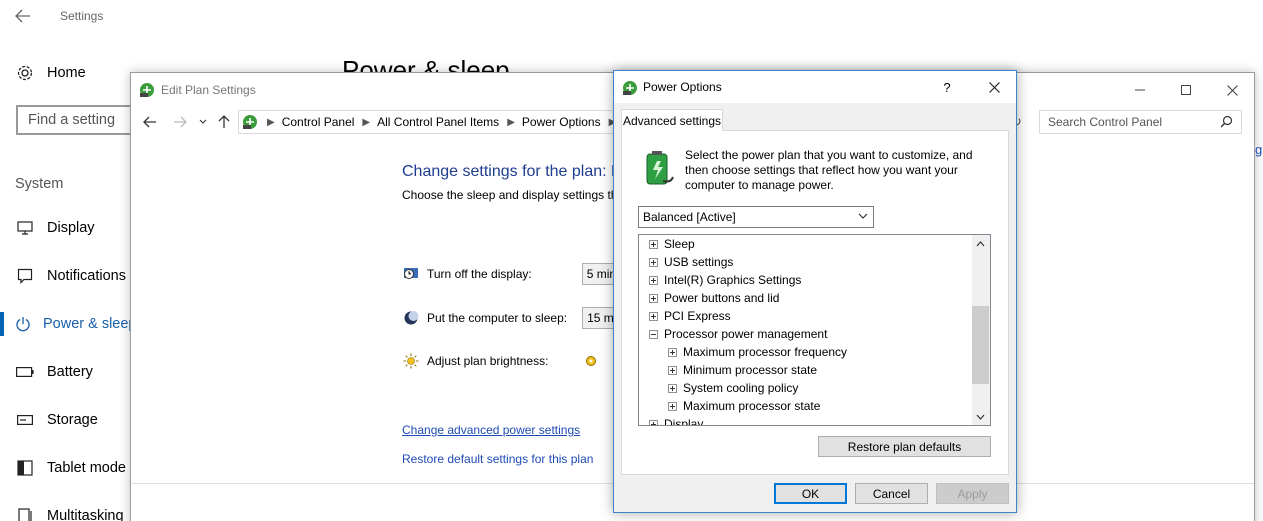 This screenshot has height=521, width=1263. I want to click on tree-item: Minimum processor state, so click(742, 370).